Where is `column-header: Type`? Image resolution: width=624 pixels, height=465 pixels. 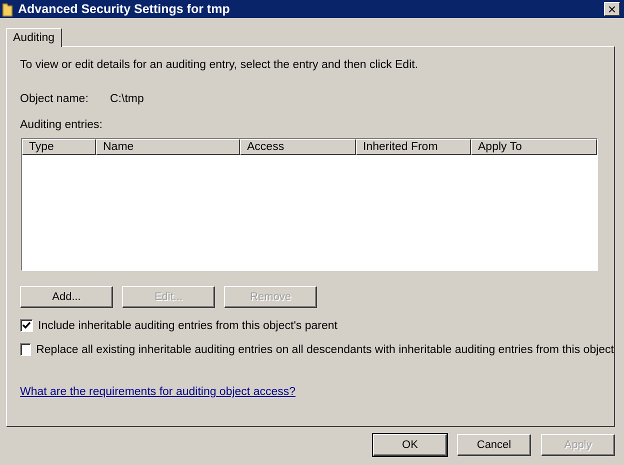 column-header: Type is located at coordinates (59, 147).